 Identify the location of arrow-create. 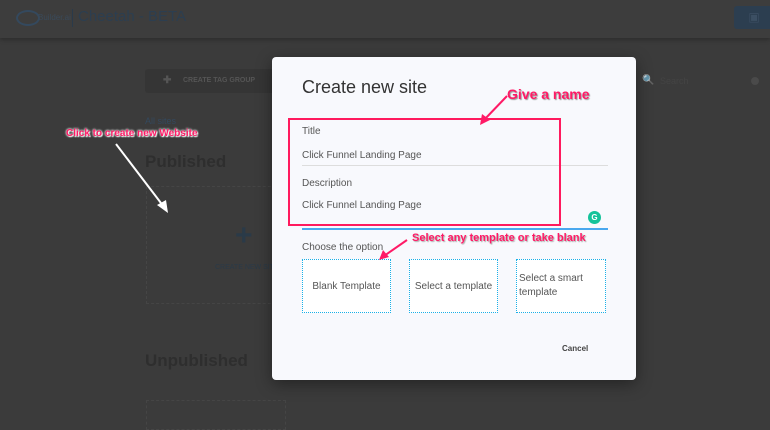
(141, 178).